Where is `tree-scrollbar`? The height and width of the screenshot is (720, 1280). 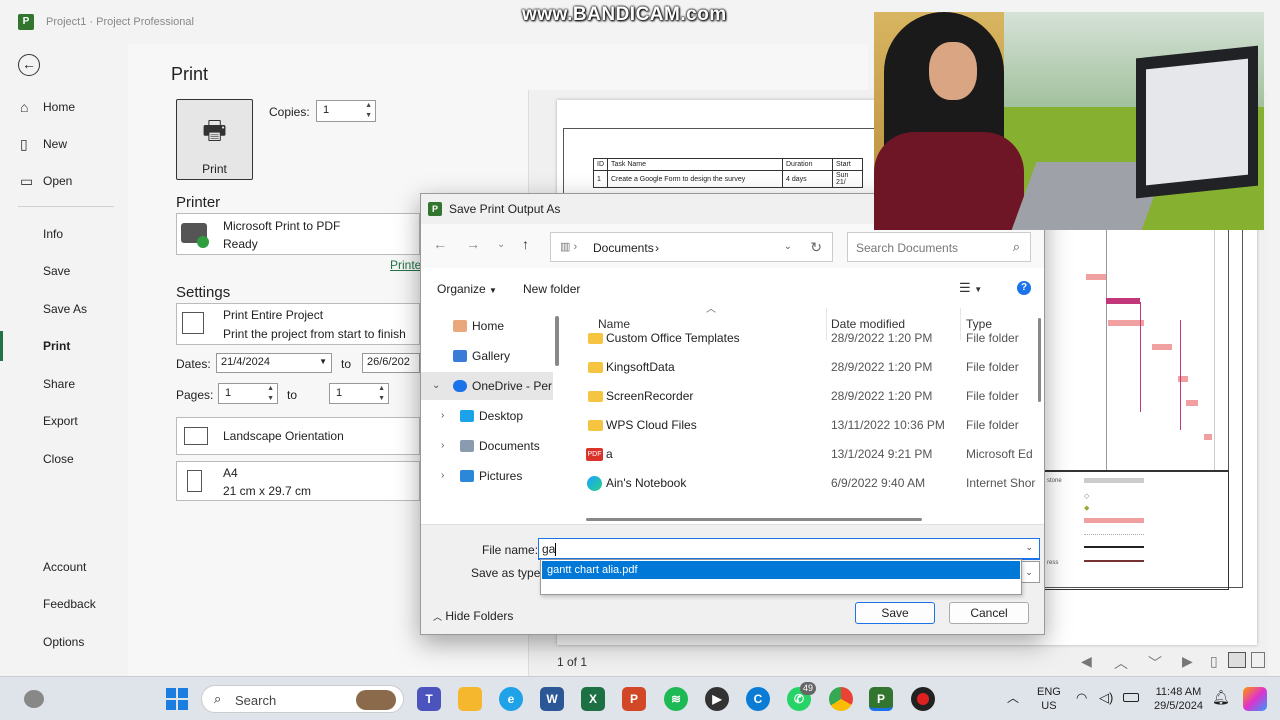 tree-scrollbar is located at coordinates (557, 341).